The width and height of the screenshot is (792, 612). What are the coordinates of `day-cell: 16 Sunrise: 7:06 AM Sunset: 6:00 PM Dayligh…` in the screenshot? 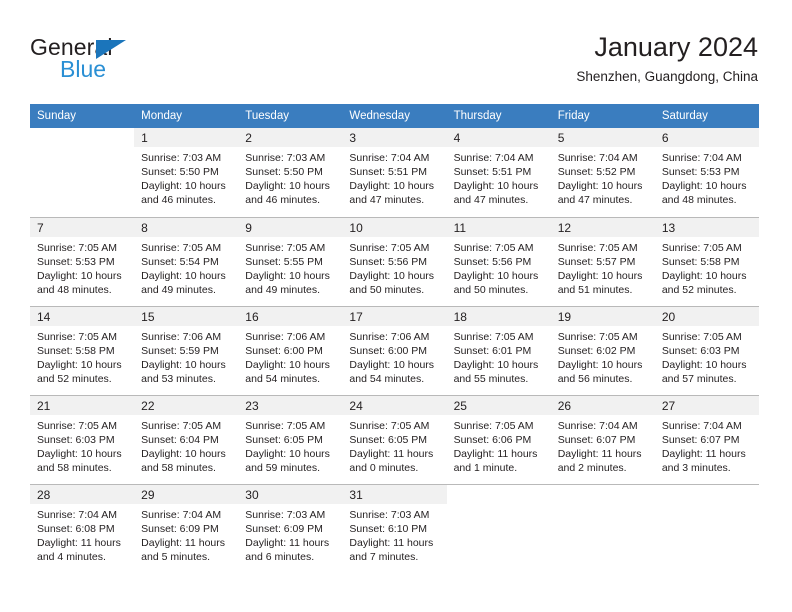 It's located at (290, 350).